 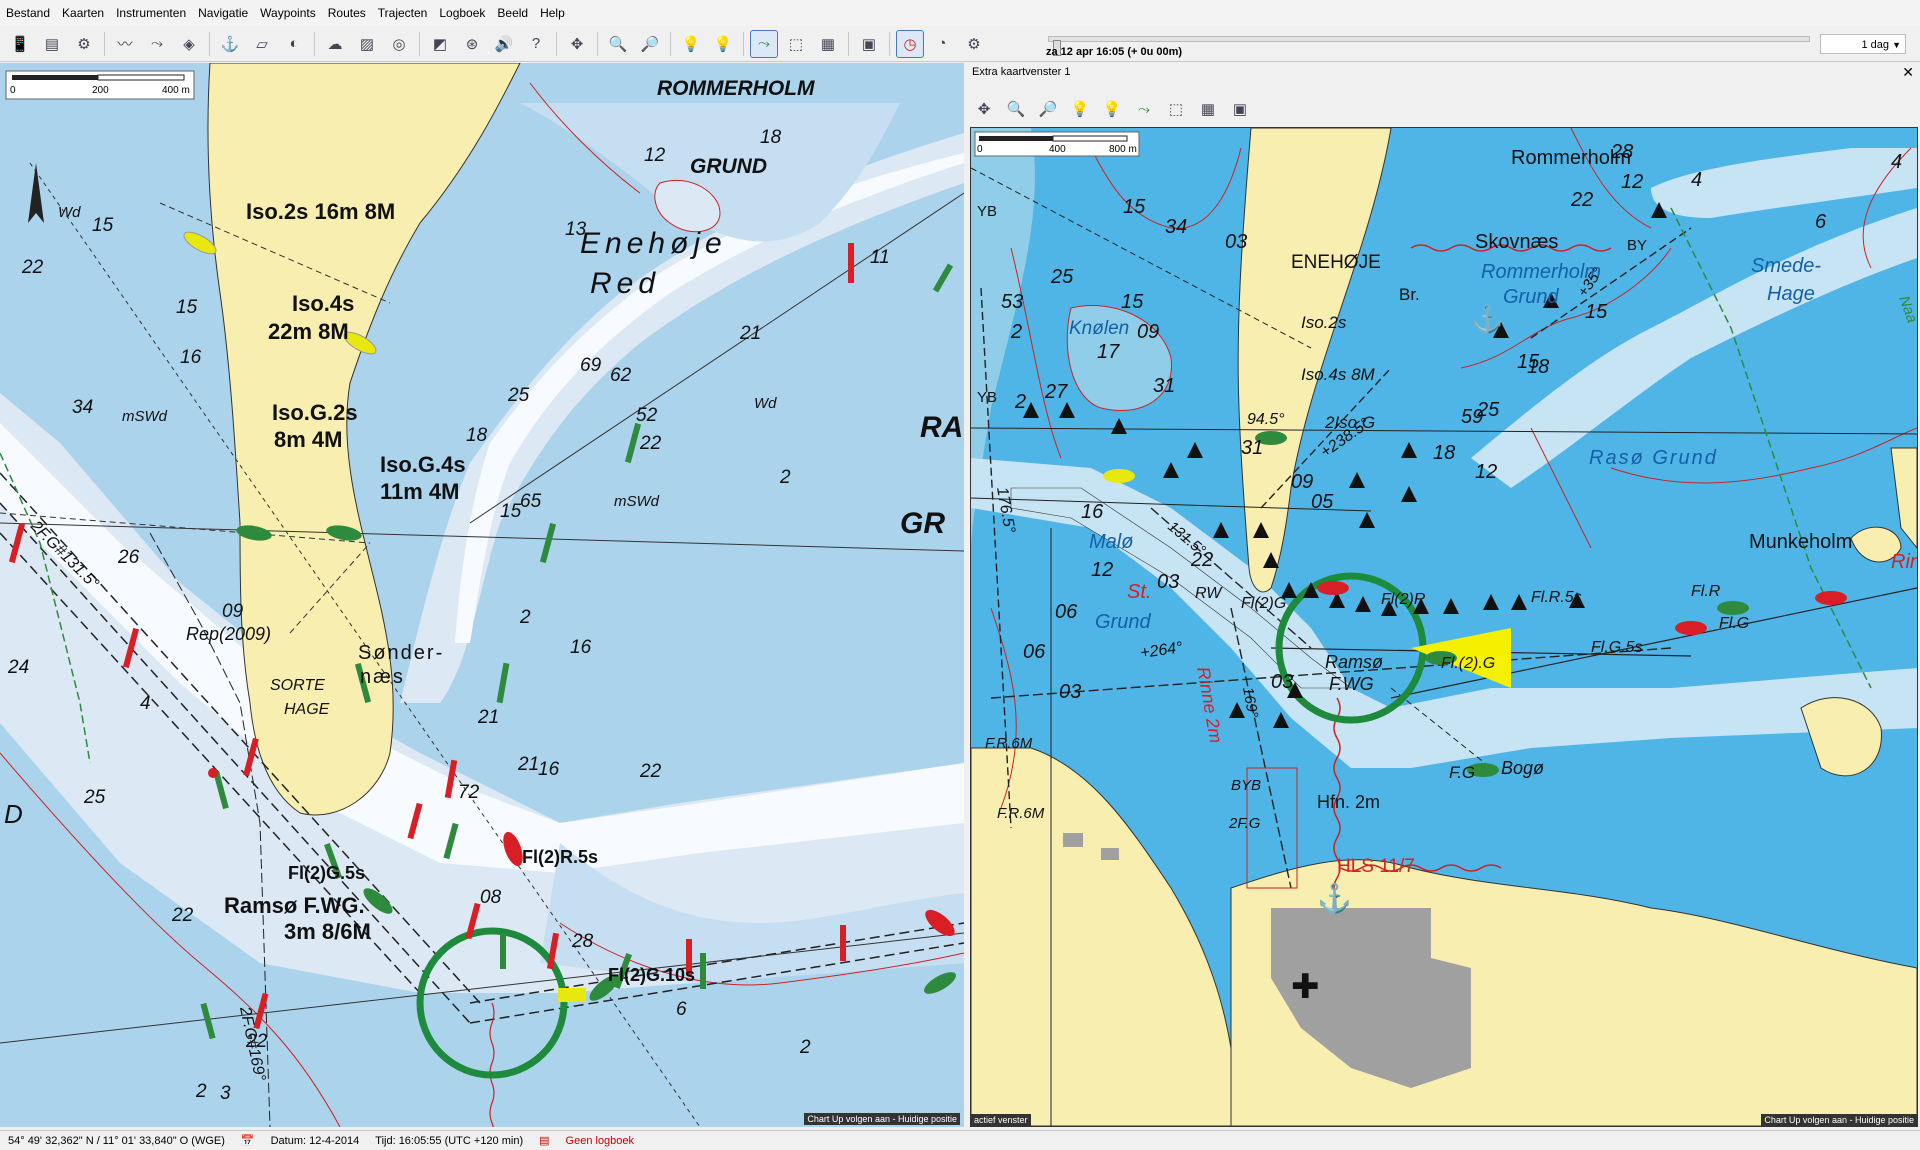 I want to click on sound-icon: 🔊, so click(x=504, y=44).